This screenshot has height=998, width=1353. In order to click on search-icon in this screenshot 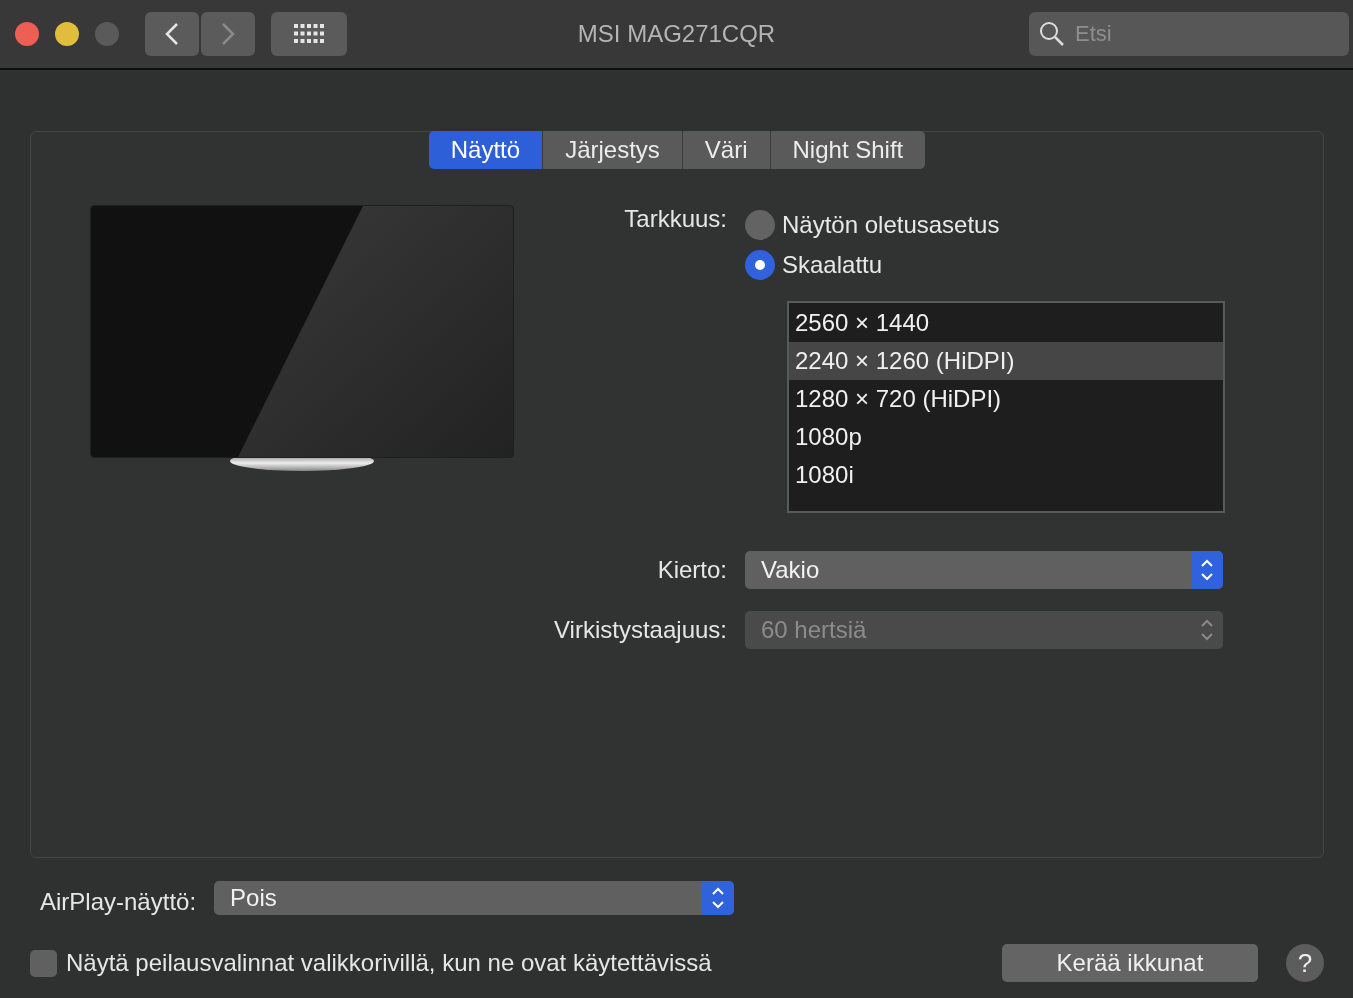, I will do `click(1052, 34)`.